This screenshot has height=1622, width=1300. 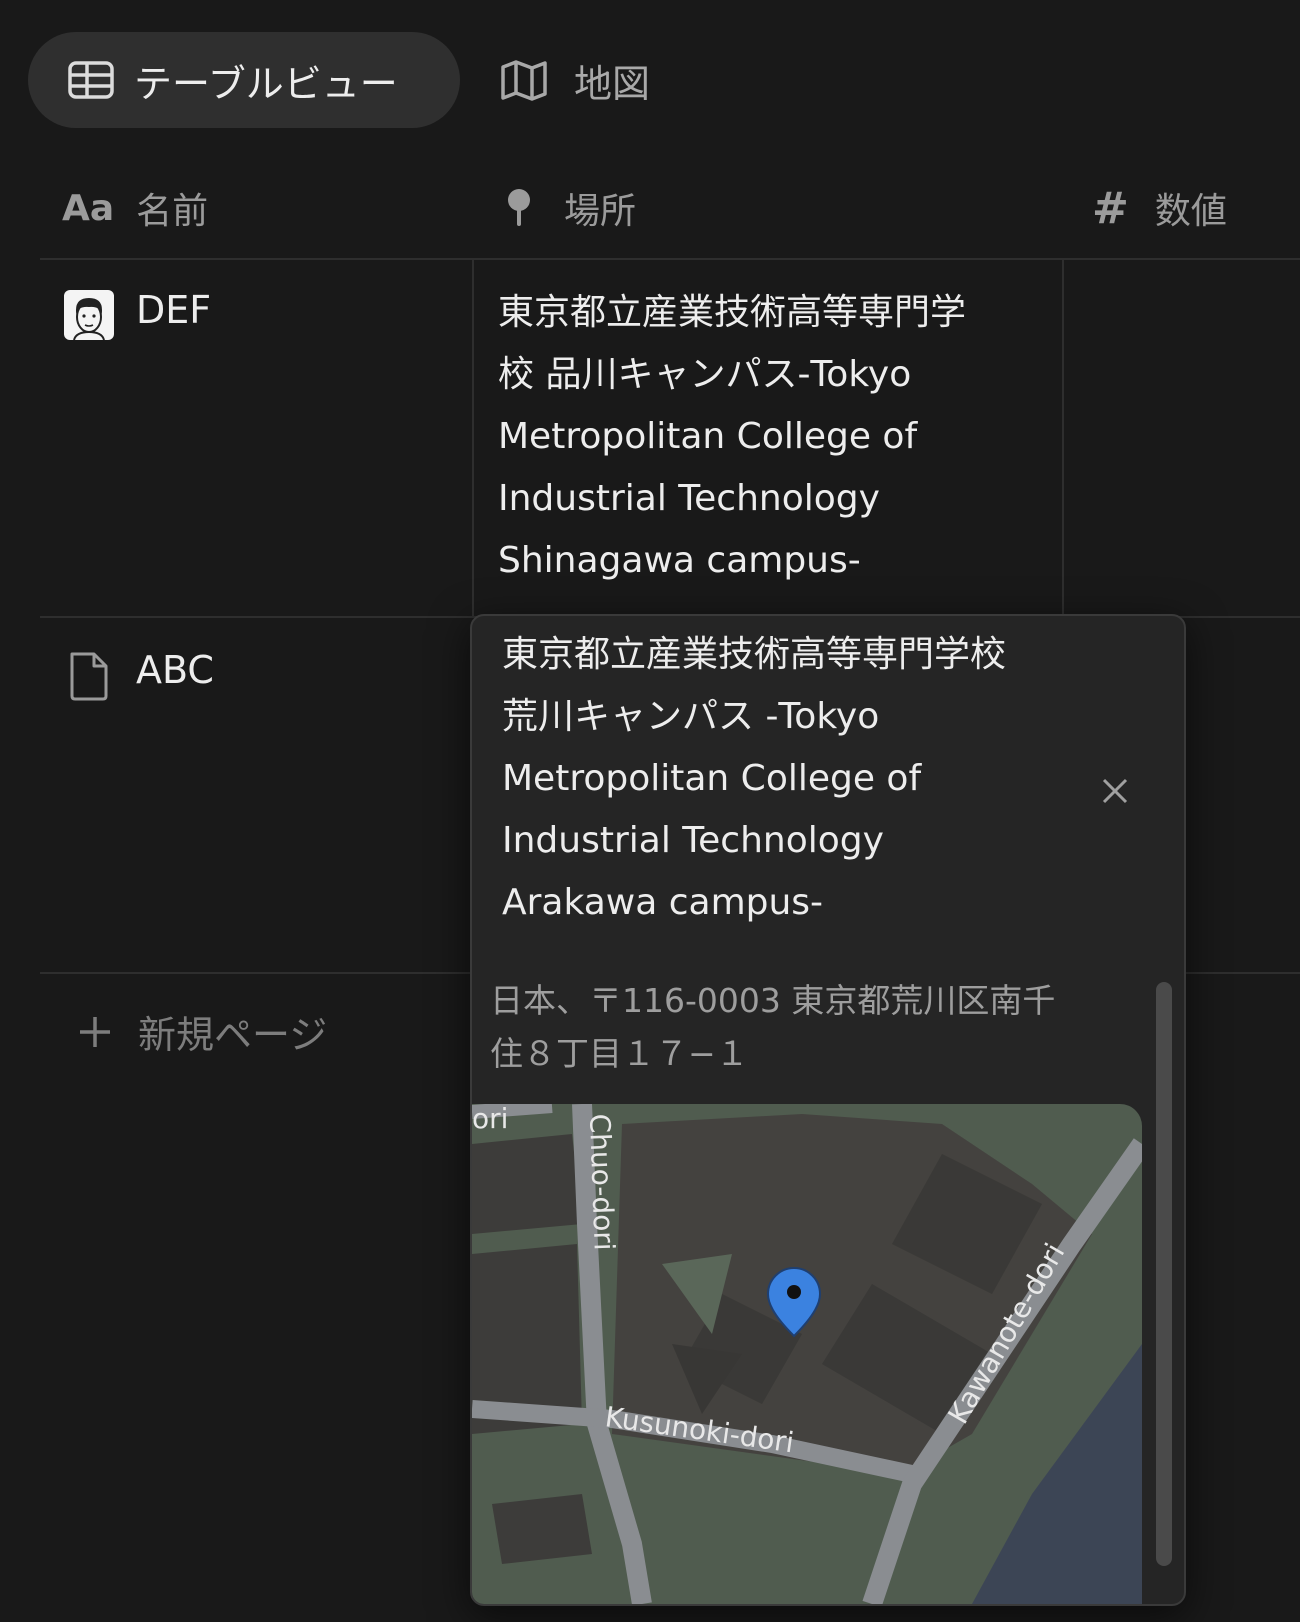 What do you see at coordinates (490, 1119) in the screenshot?
I see `road-label: ori` at bounding box center [490, 1119].